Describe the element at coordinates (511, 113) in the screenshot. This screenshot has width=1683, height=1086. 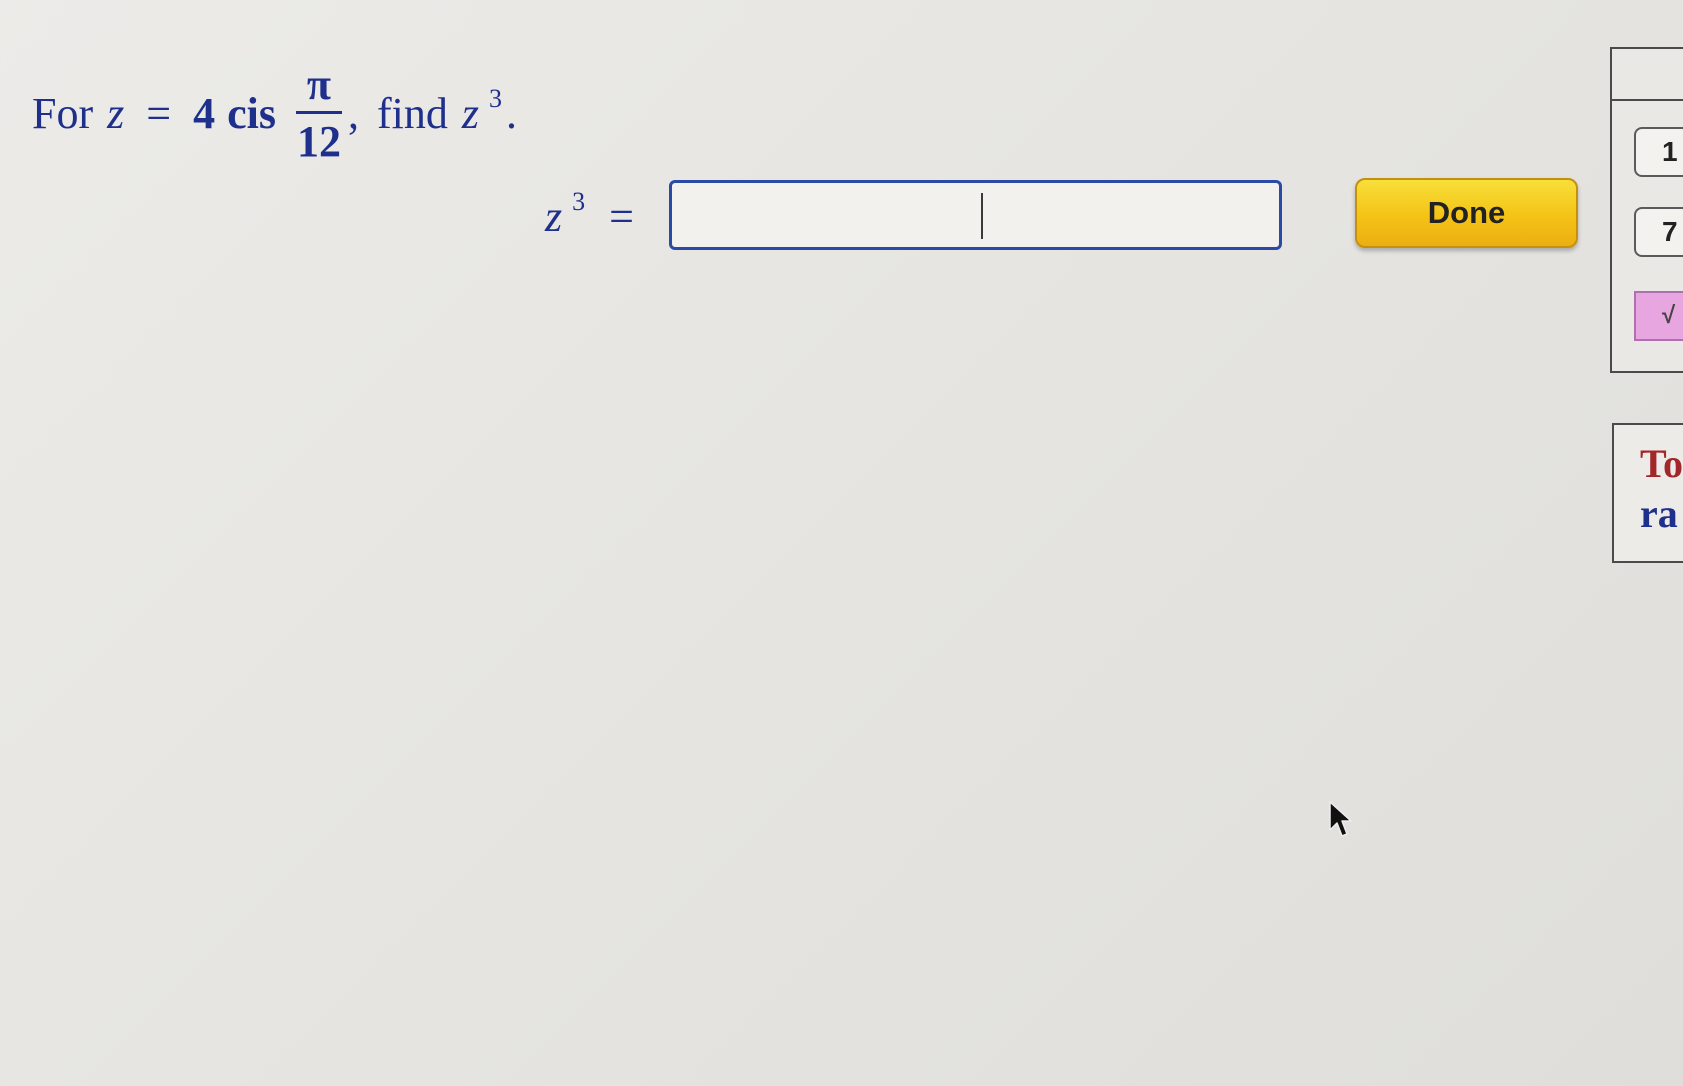
I see `question-end: .` at that location.